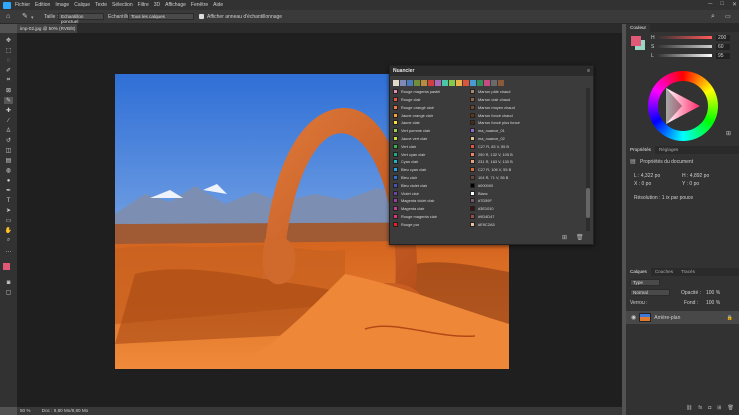 This screenshot has width=739, height=415. I want to click on swatch-row: Rouge magenta clair, so click(415, 217).